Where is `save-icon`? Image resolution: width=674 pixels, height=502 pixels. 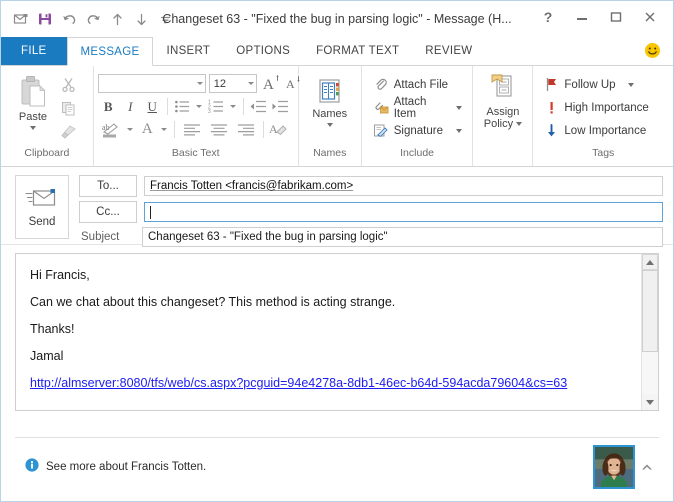 save-icon is located at coordinates (45, 19).